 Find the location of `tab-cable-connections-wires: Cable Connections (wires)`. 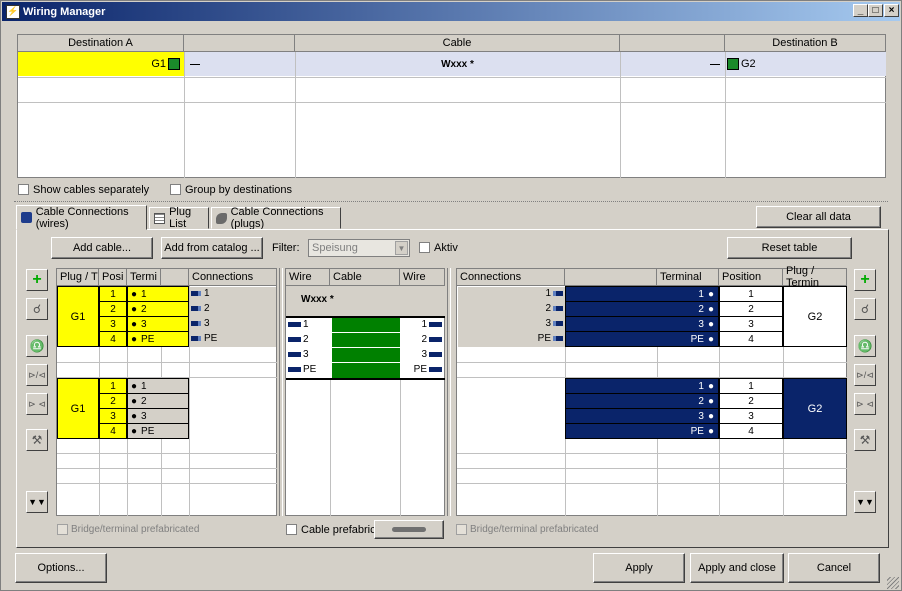

tab-cable-connections-wires: Cable Connections (wires) is located at coordinates (81, 217).